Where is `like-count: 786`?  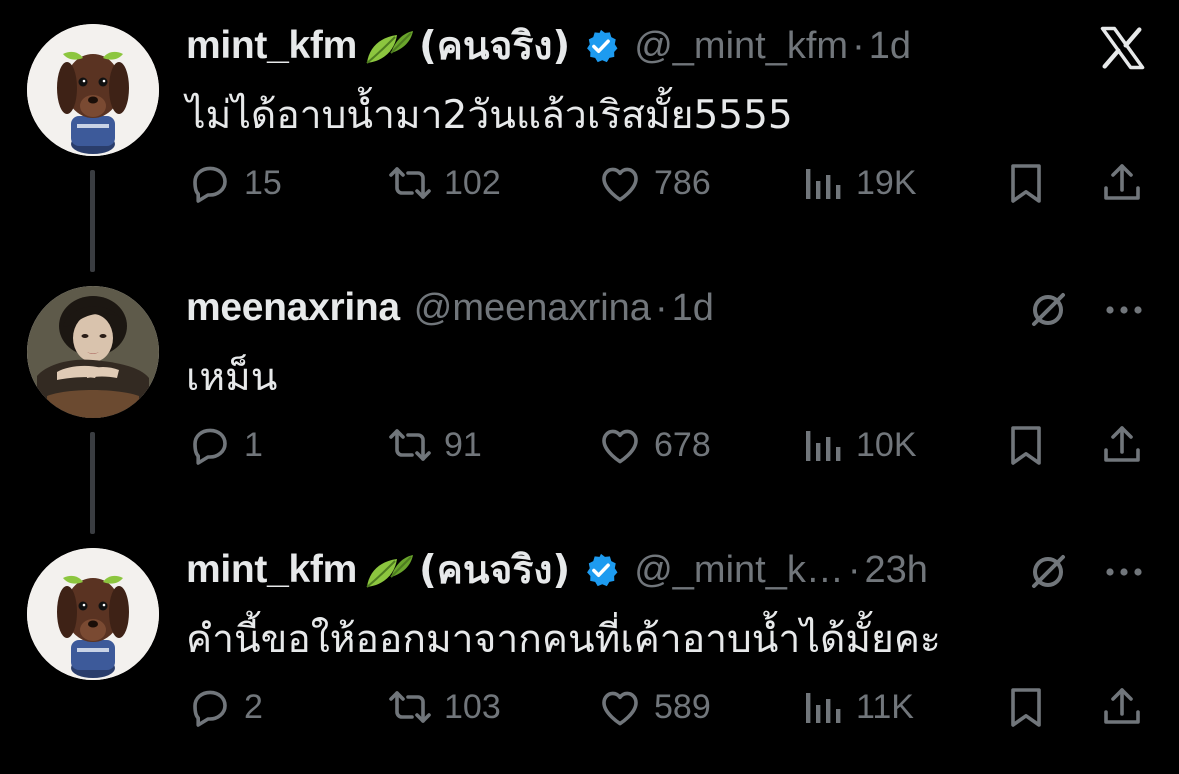 like-count: 786 is located at coordinates (682, 182).